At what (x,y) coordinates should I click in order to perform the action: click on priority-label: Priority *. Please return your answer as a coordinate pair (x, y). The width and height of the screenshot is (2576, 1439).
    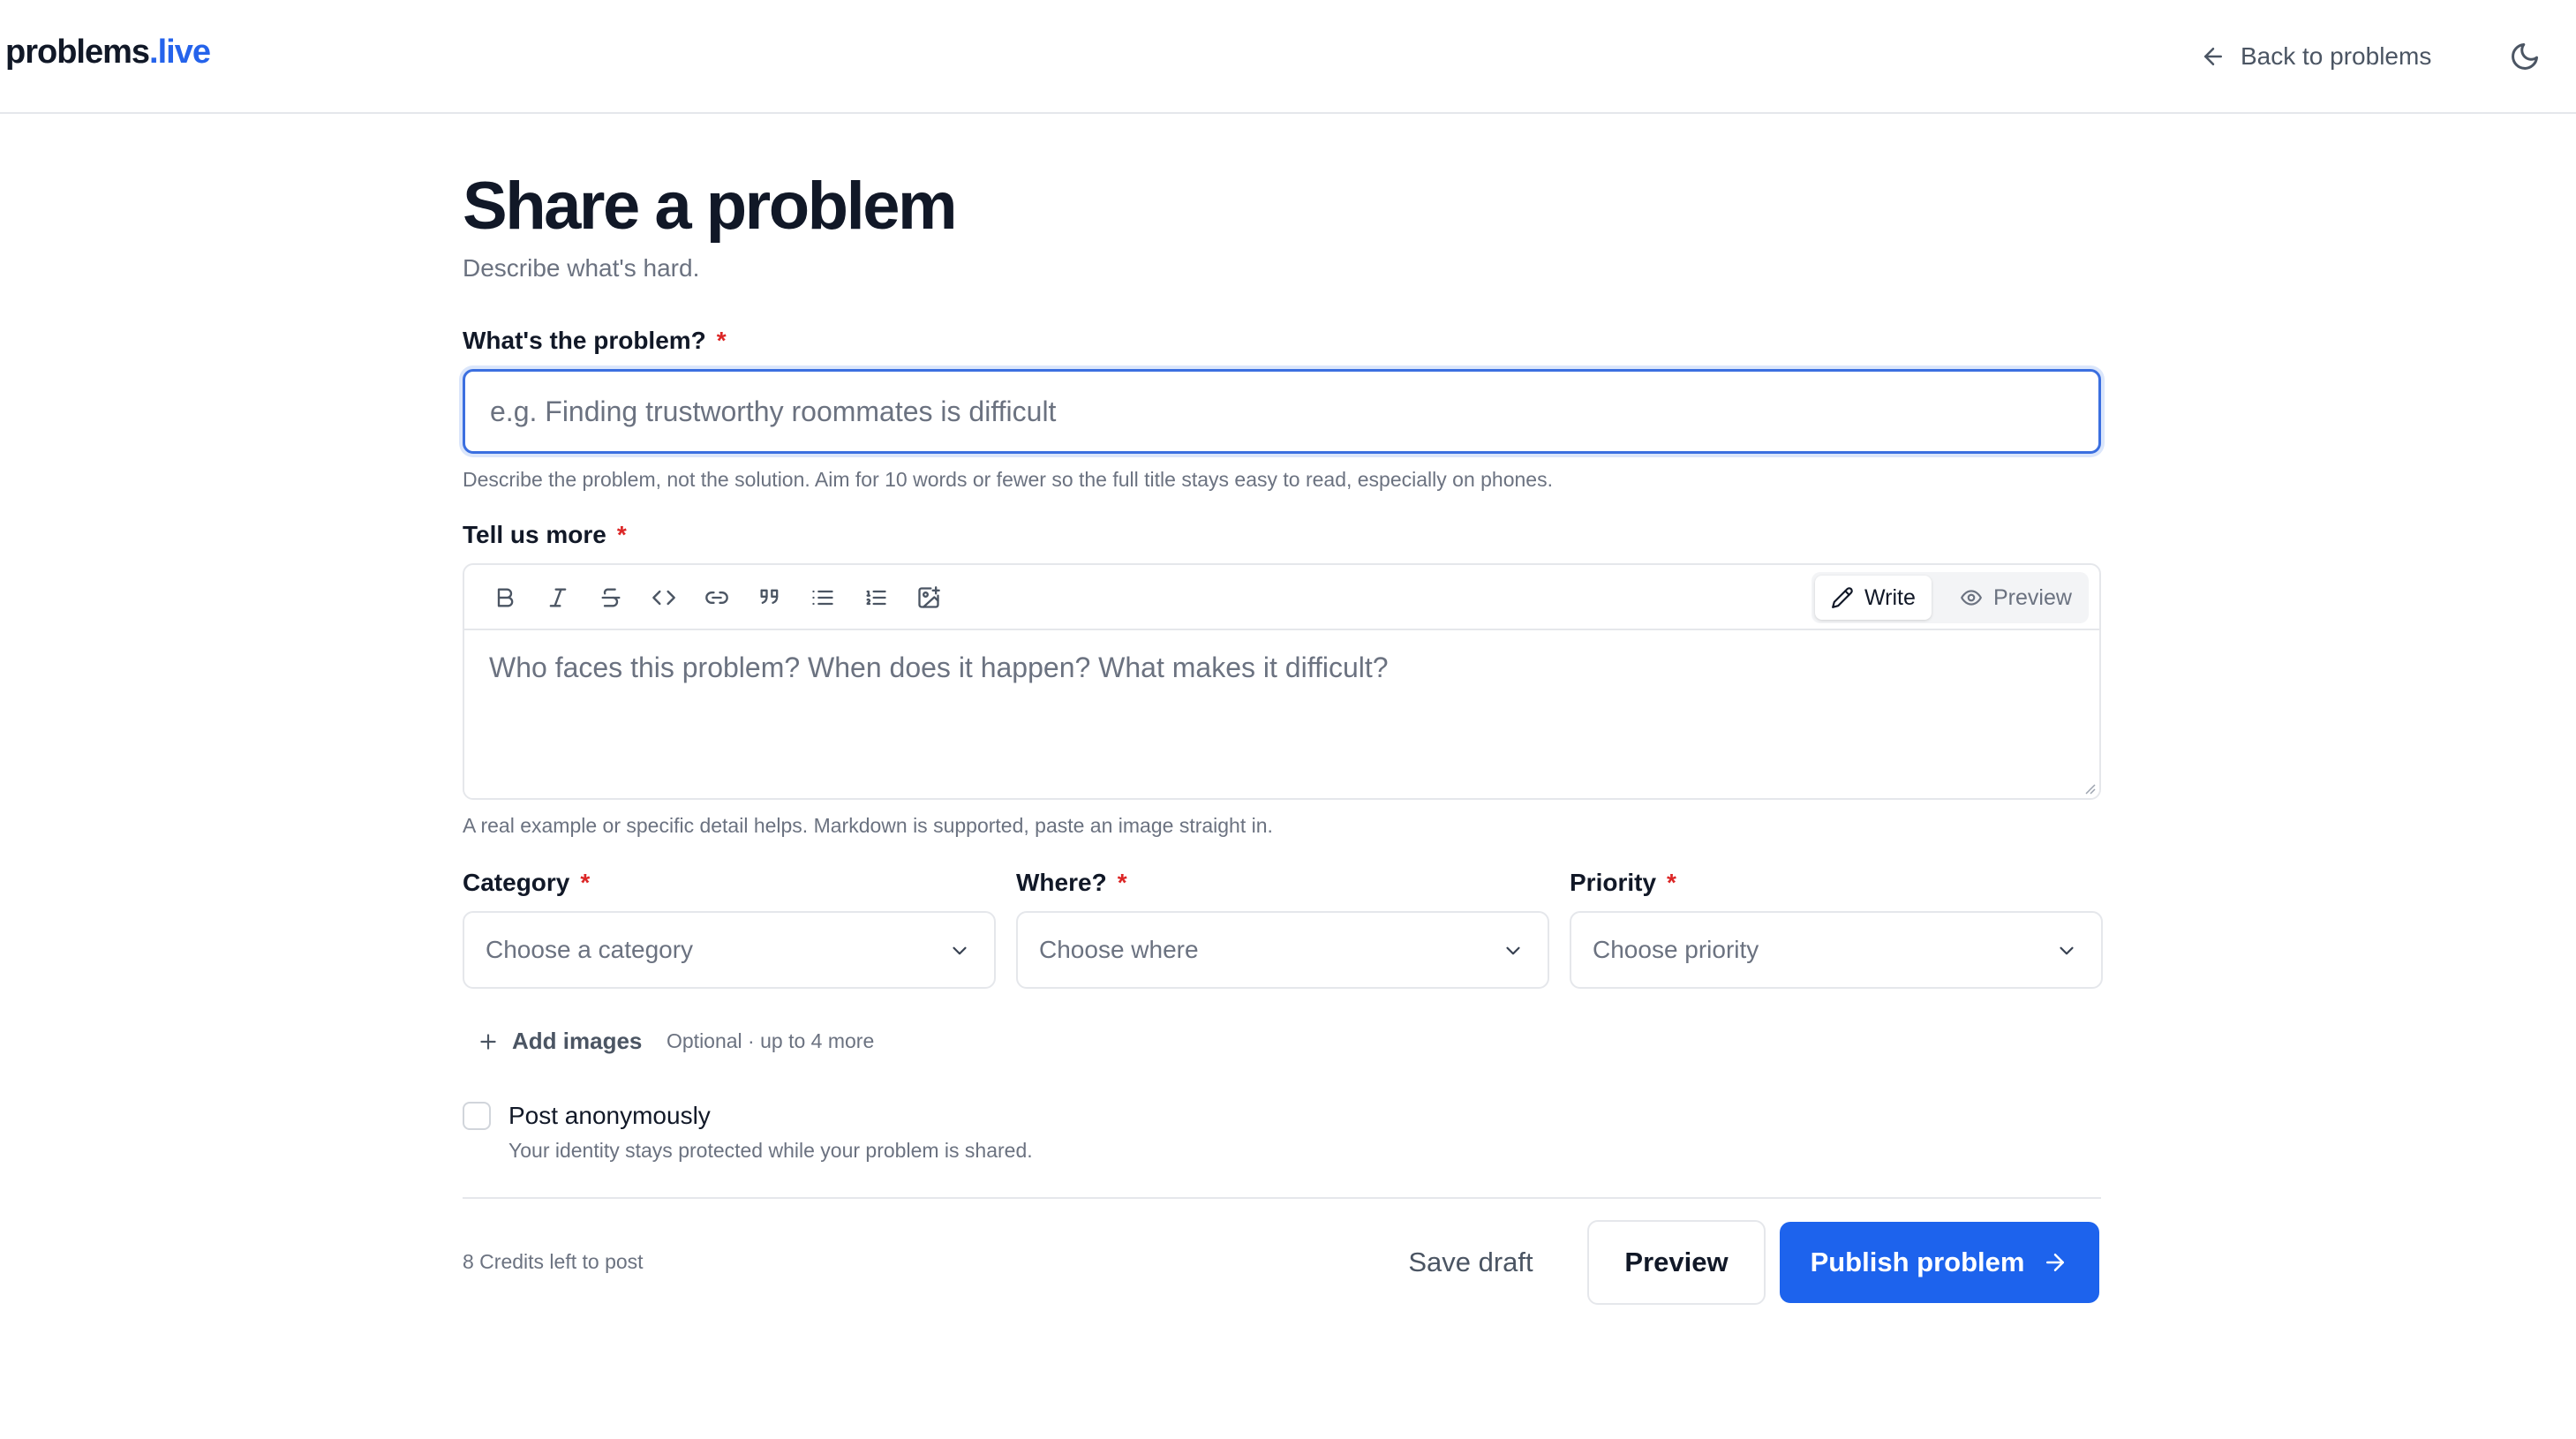
    Looking at the image, I should click on (1623, 883).